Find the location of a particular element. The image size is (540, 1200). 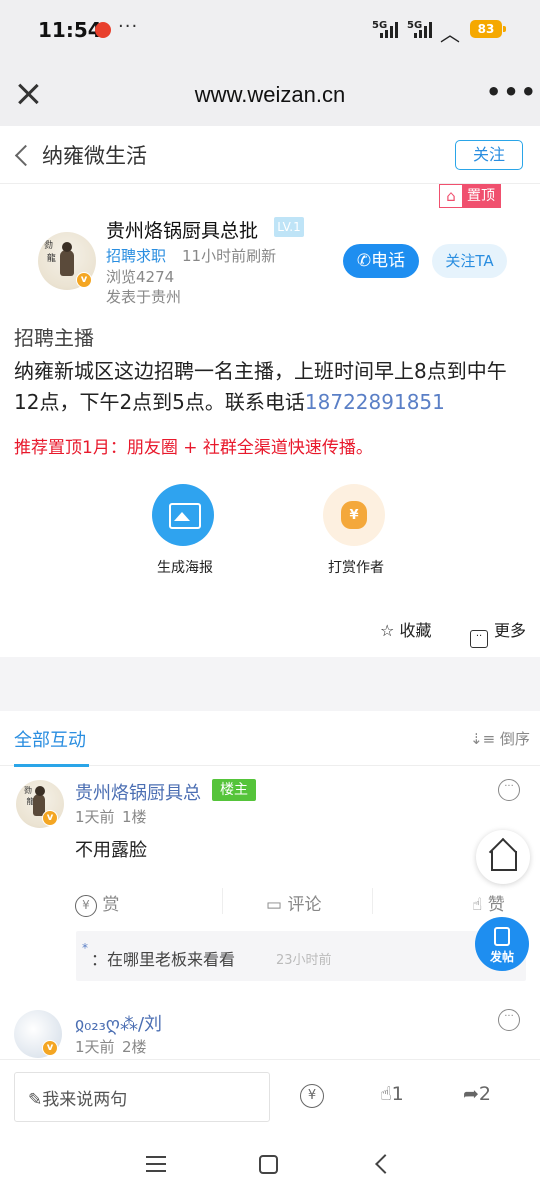

more-icon: ·· is located at coordinates (479, 639).